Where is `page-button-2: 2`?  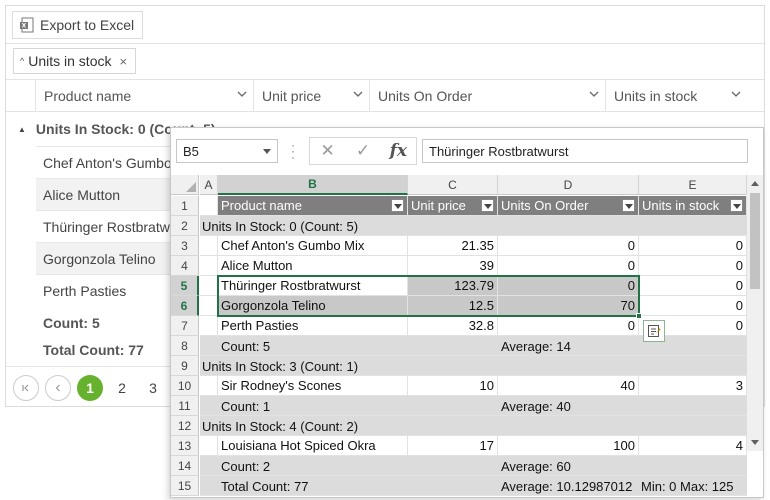 page-button-2: 2 is located at coordinates (122, 388).